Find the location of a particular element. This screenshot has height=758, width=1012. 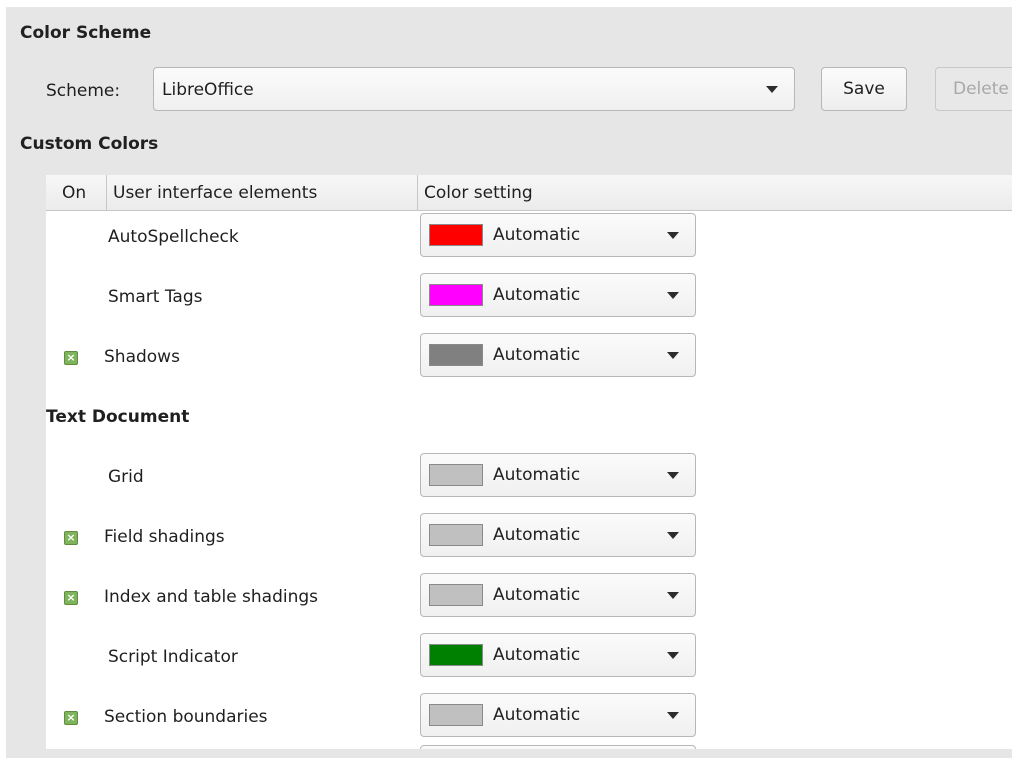

color-dropdown-script-indicator: Automatic is located at coordinates (558, 655).